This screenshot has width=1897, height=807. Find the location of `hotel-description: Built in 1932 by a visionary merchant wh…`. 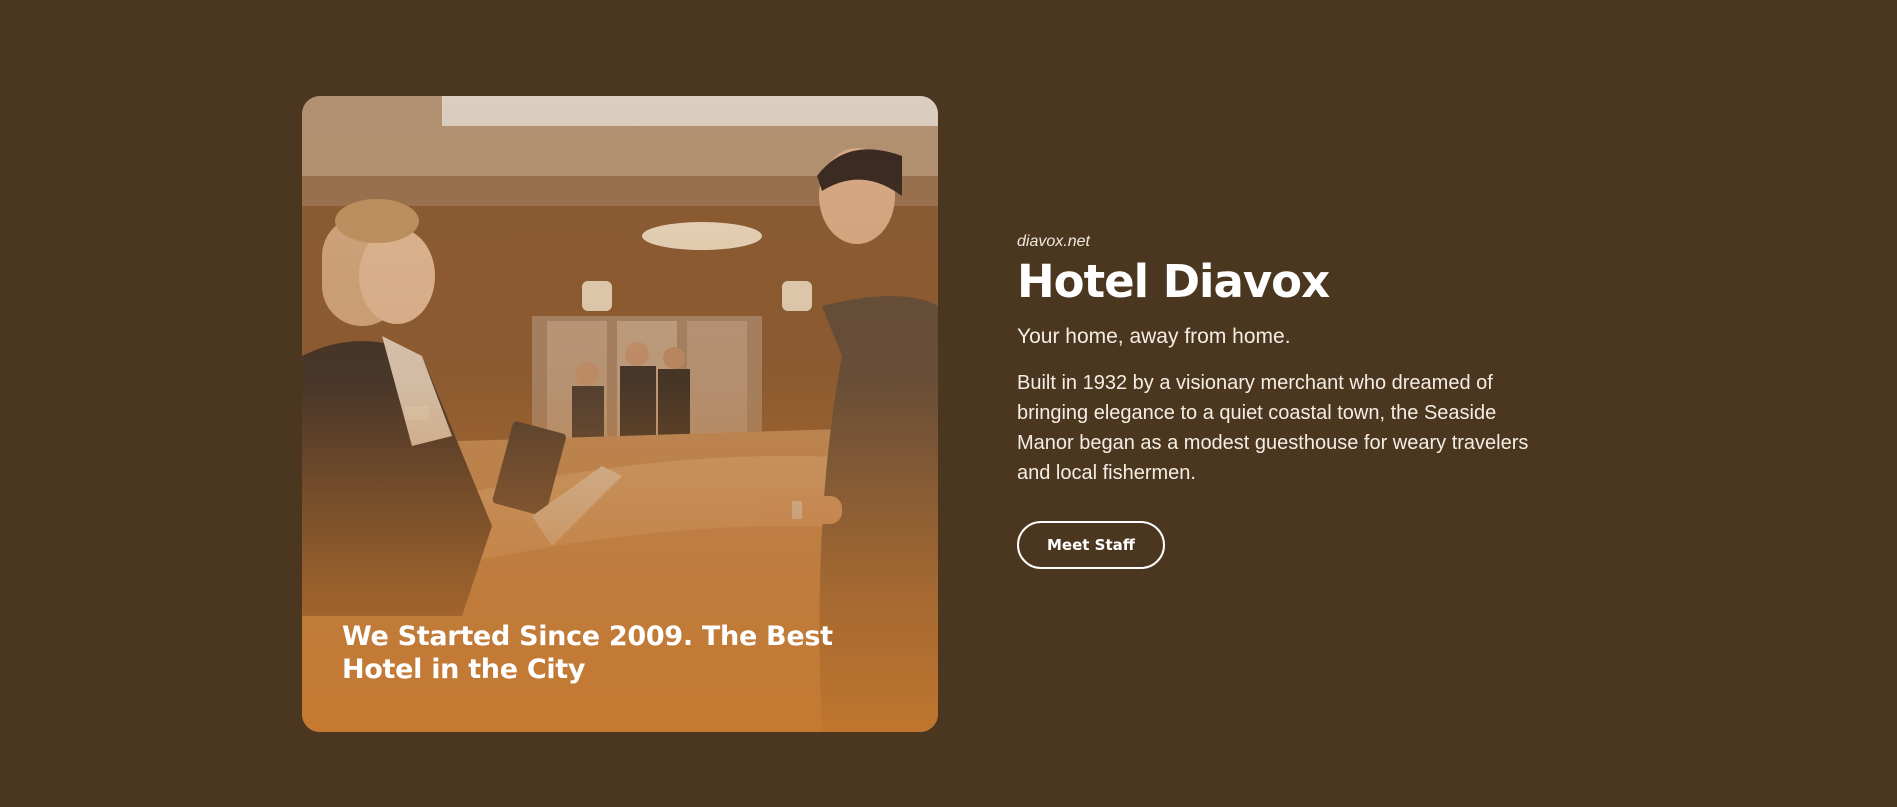

hotel-description: Built in 1932 by a visionary merchant wh… is located at coordinates (1273, 428).